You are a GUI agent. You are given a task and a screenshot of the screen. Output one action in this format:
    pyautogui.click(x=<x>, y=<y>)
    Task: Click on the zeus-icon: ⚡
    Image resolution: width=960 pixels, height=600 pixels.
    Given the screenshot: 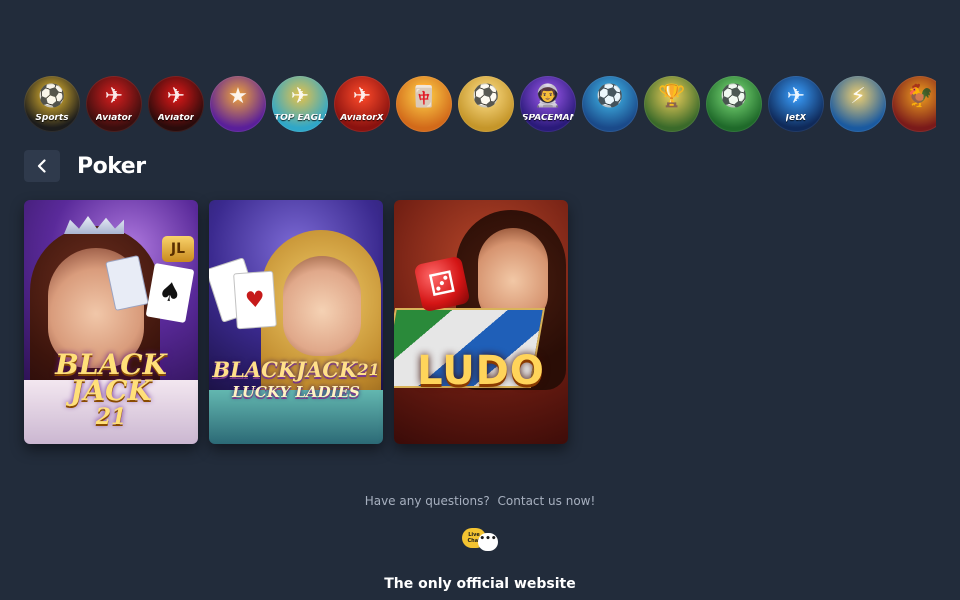 What is the action you would take?
    pyautogui.click(x=858, y=96)
    